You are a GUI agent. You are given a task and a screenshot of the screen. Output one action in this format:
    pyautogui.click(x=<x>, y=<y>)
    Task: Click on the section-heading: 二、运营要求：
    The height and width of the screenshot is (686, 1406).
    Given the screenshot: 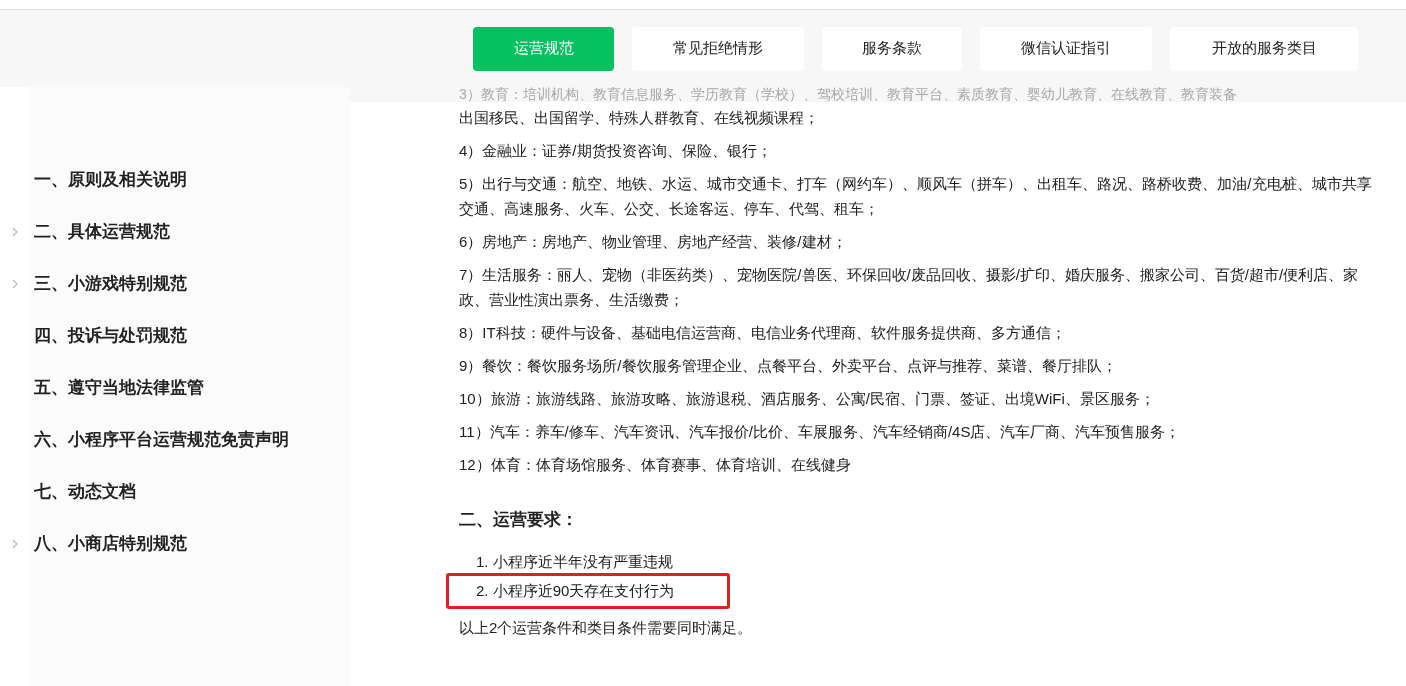 What is the action you would take?
    pyautogui.click(x=519, y=520)
    